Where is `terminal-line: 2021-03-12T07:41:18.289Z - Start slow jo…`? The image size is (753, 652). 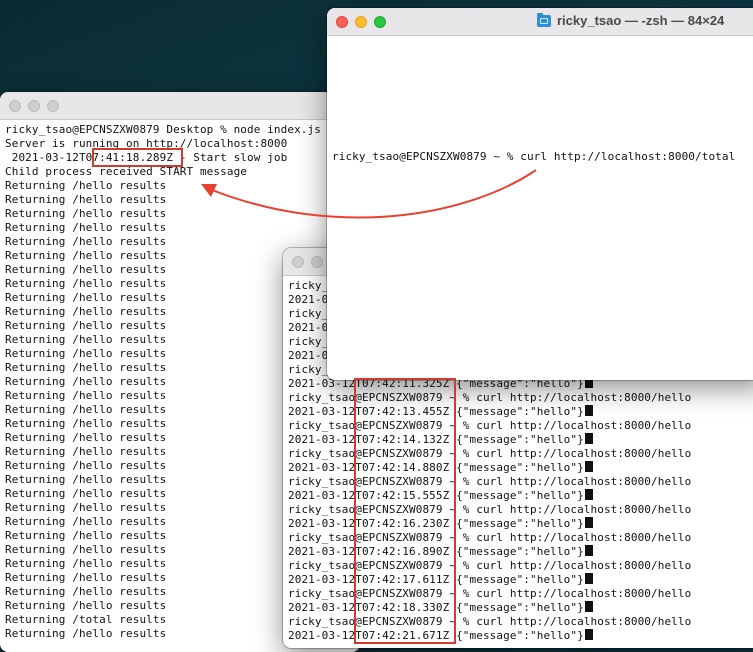
terminal-line: 2021-03-12T07:41:18.289Z - Start slow jo… is located at coordinates (146, 157).